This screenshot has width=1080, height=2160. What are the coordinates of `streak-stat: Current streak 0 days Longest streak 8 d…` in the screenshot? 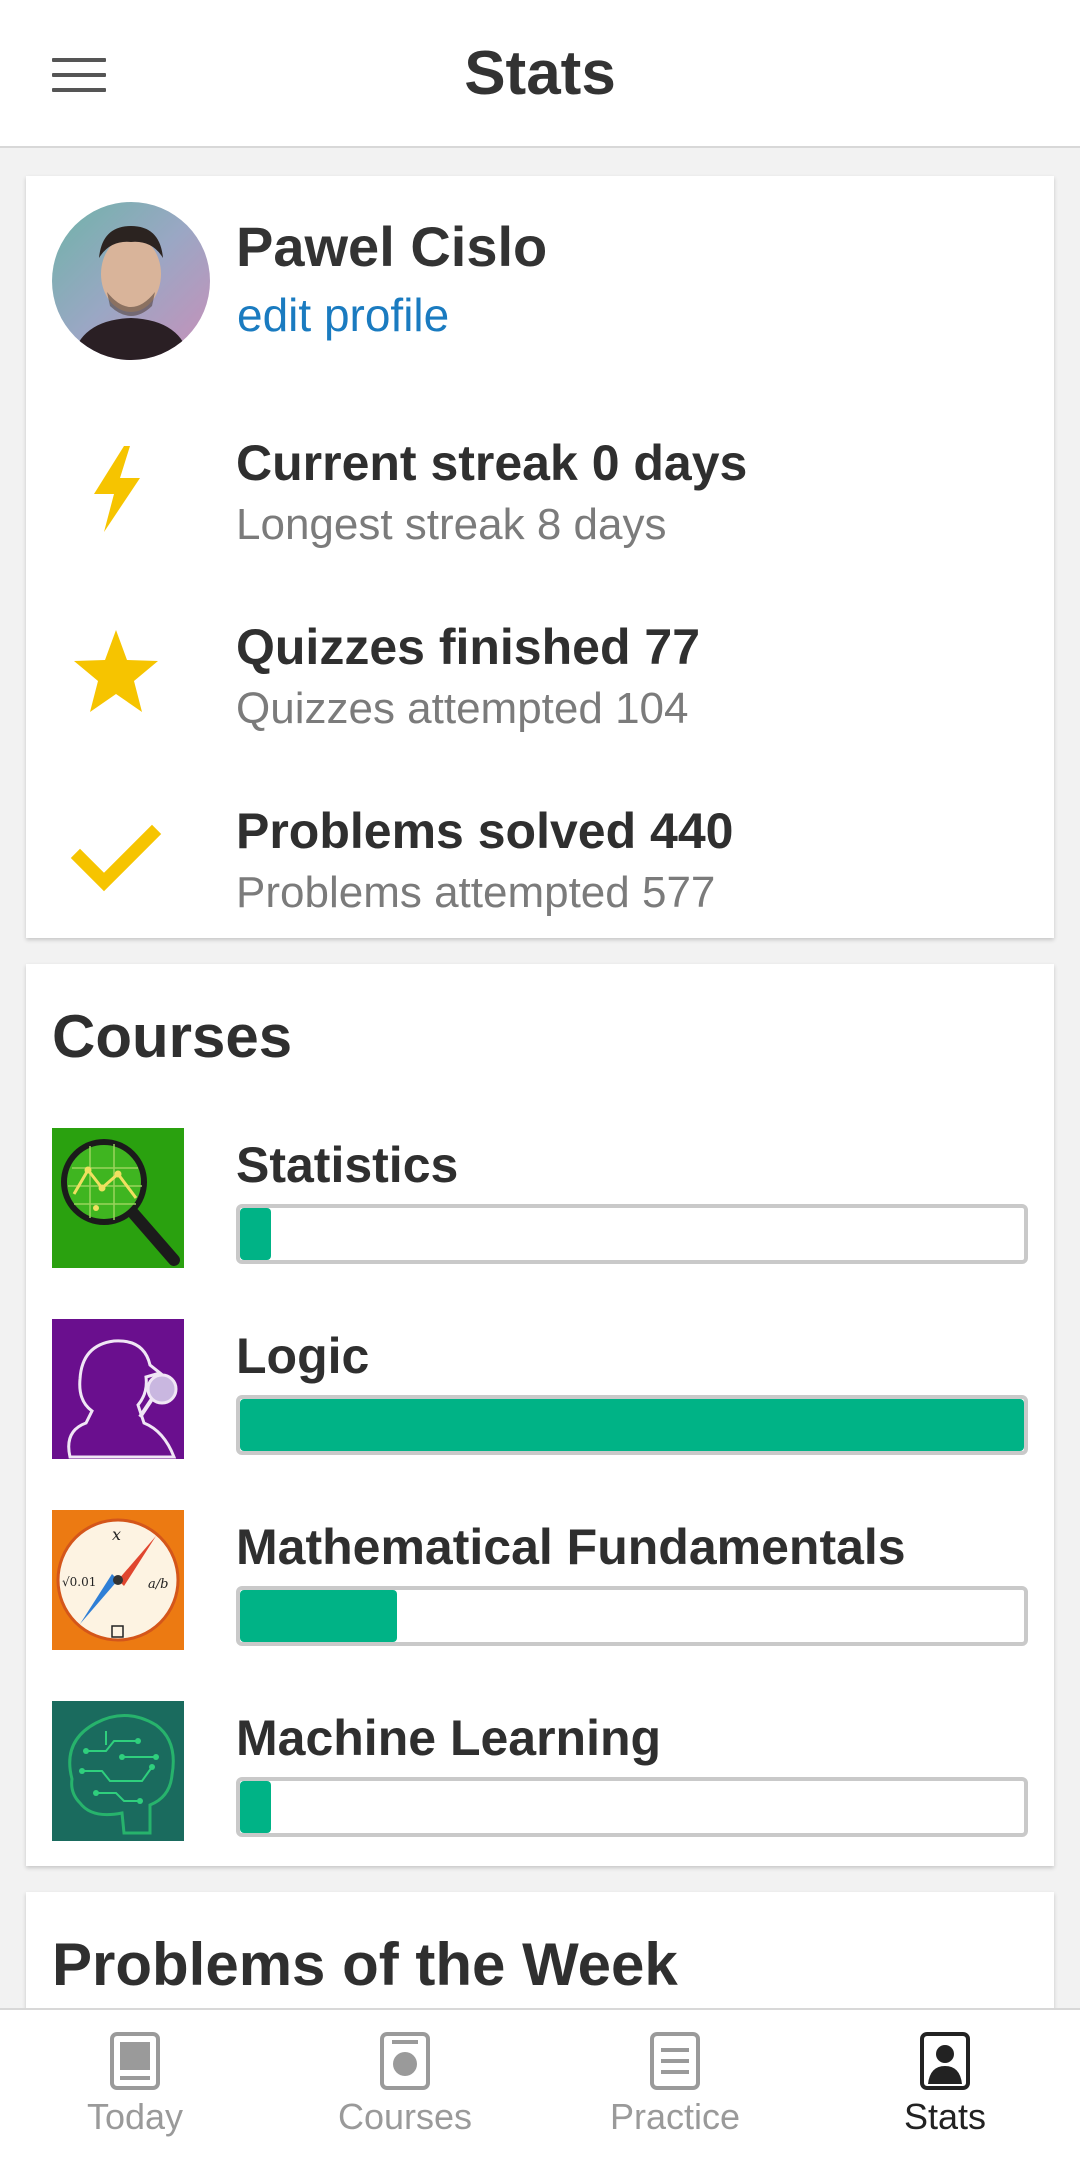 It's located at (540, 495).